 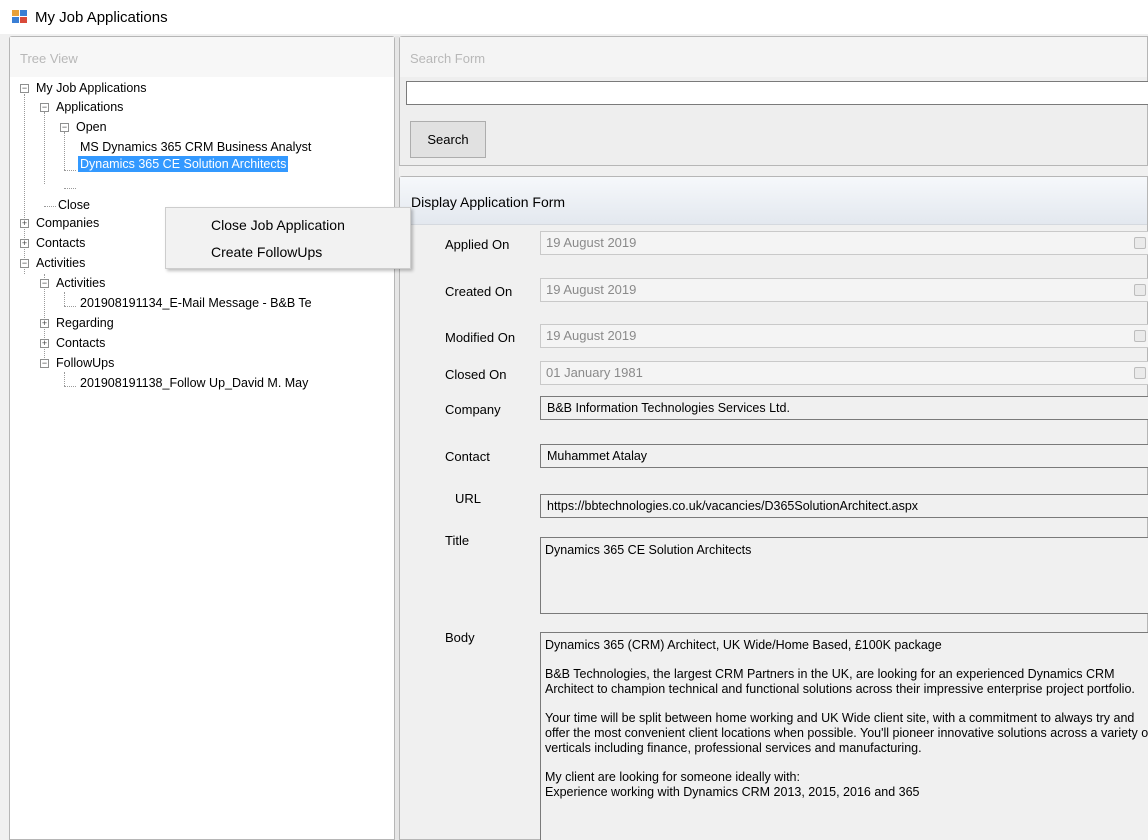 I want to click on body-label: Body, so click(x=460, y=637).